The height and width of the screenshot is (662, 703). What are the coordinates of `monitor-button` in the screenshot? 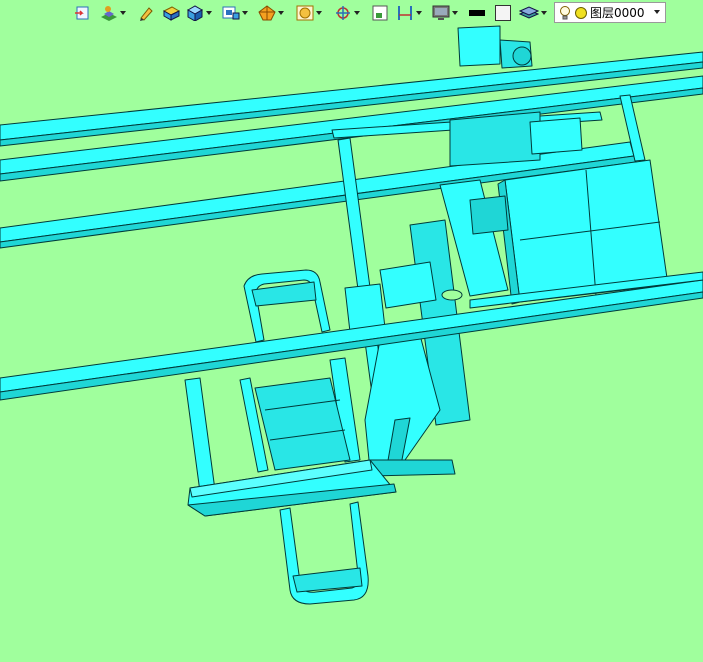 It's located at (445, 13).